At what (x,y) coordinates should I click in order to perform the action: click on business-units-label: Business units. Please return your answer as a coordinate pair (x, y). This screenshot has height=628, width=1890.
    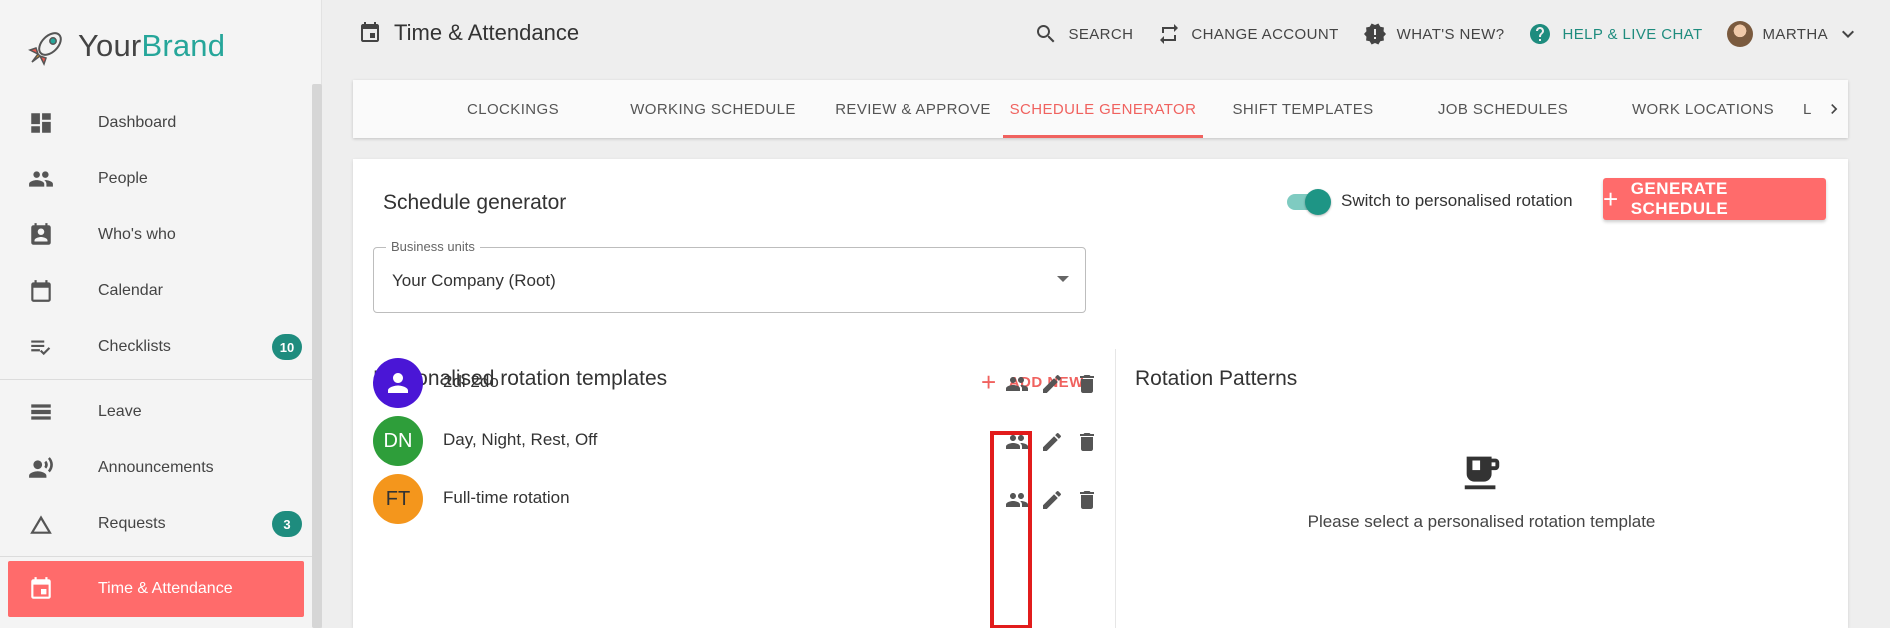
    Looking at the image, I should click on (433, 246).